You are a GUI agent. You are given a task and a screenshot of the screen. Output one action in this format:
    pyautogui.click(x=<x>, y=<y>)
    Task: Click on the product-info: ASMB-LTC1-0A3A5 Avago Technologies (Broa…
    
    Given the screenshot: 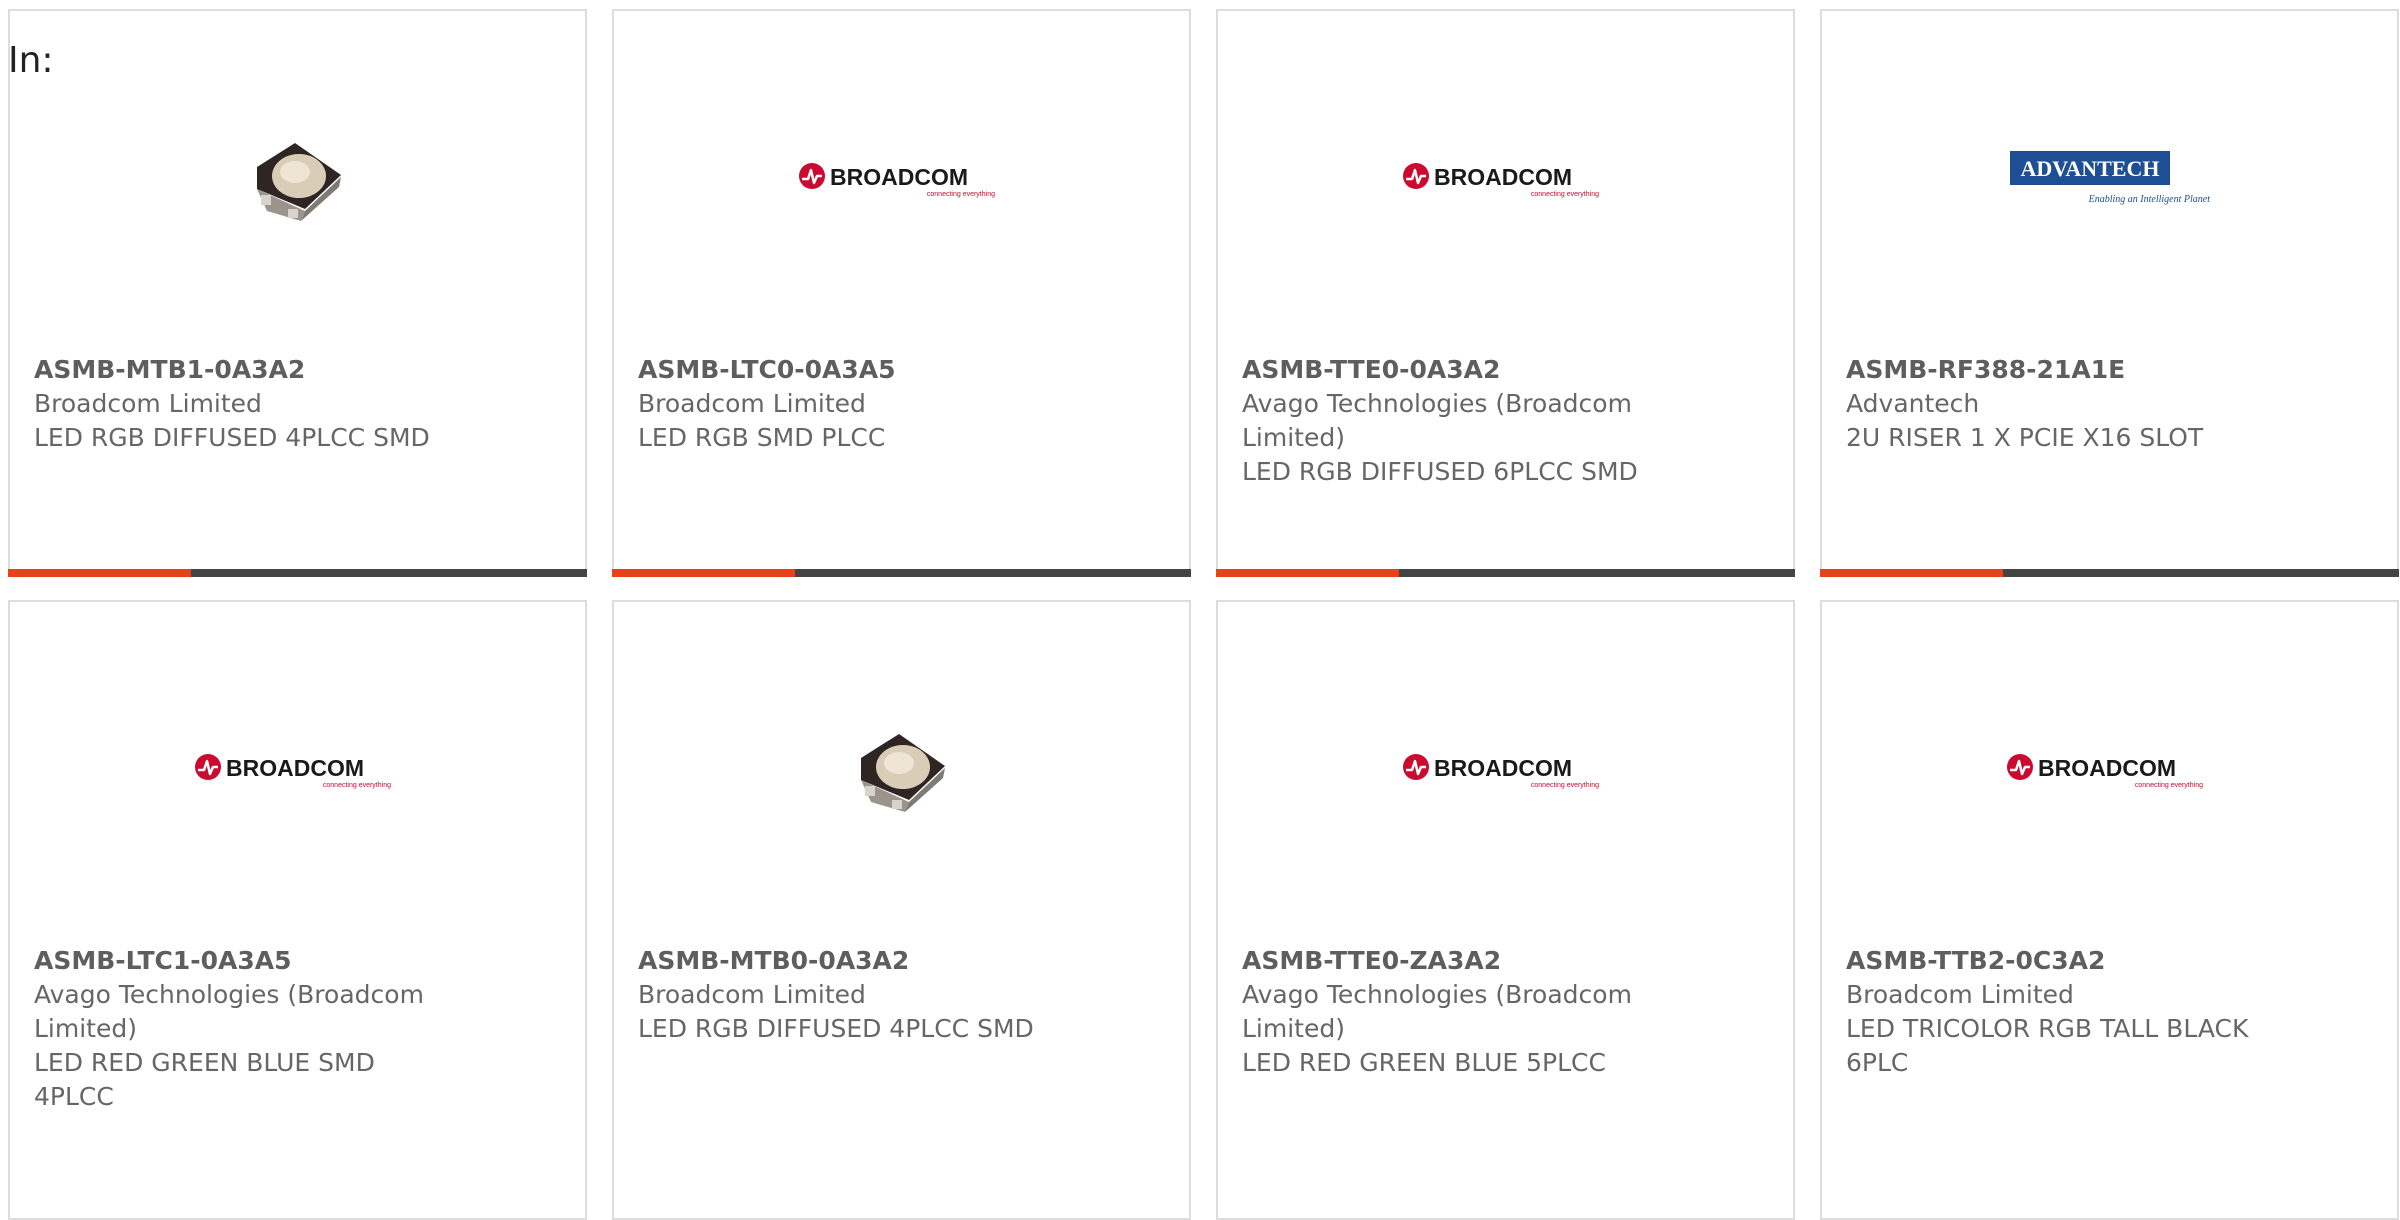 What is the action you would take?
    pyautogui.click(x=244, y=1029)
    